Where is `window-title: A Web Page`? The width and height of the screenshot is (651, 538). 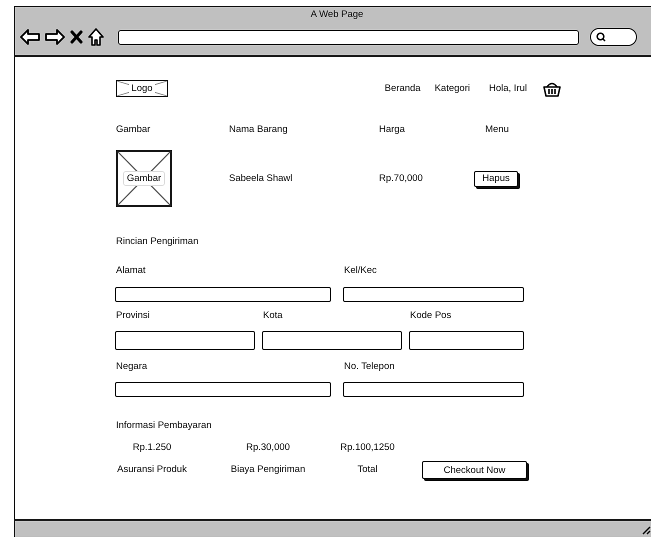
window-title: A Web Page is located at coordinates (337, 14).